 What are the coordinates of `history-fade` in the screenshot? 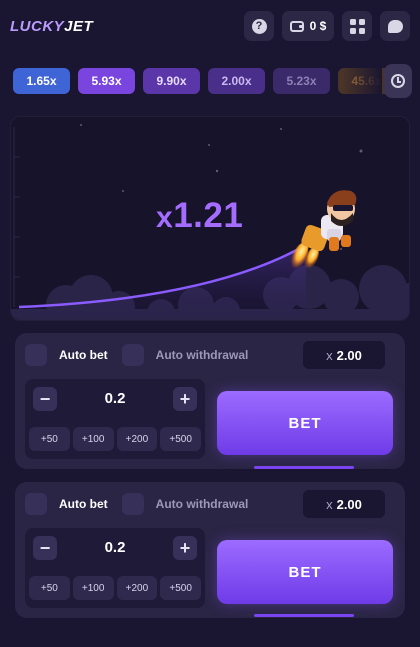 It's located at (362, 81).